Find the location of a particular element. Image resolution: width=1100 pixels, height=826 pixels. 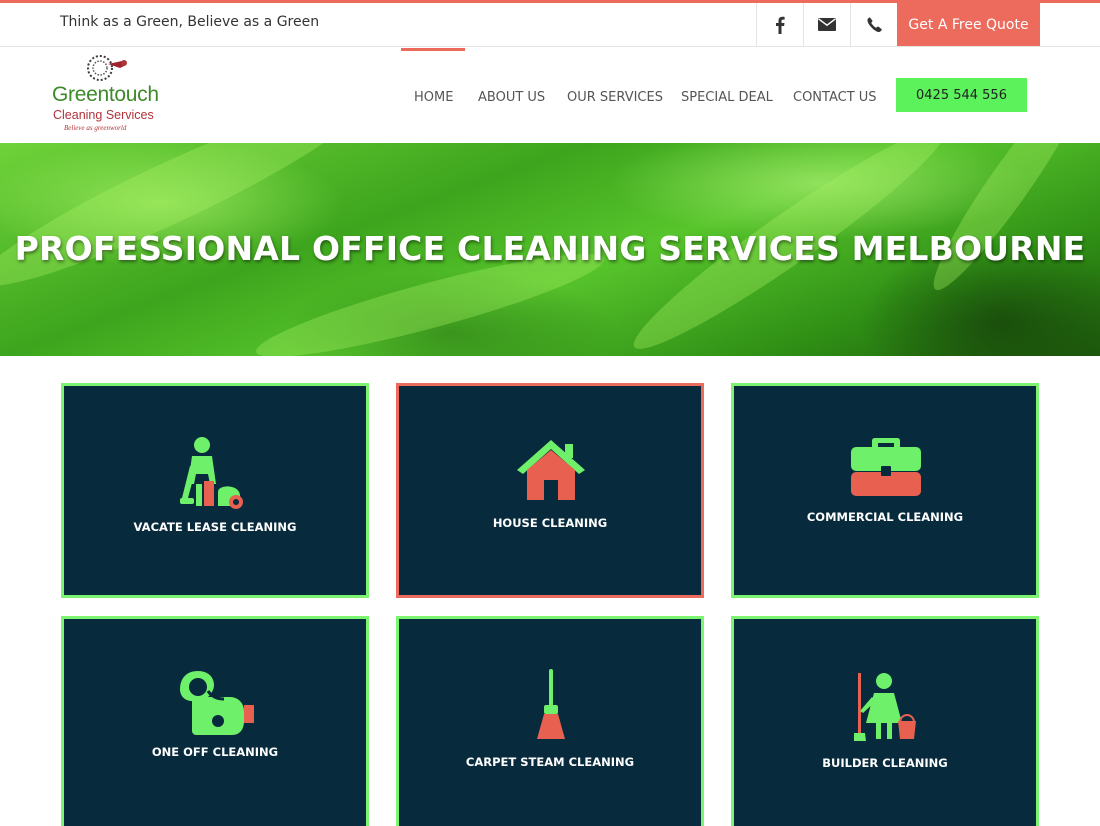

service-card-one-off: ONE OFF CLEANING is located at coordinates (215, 721).